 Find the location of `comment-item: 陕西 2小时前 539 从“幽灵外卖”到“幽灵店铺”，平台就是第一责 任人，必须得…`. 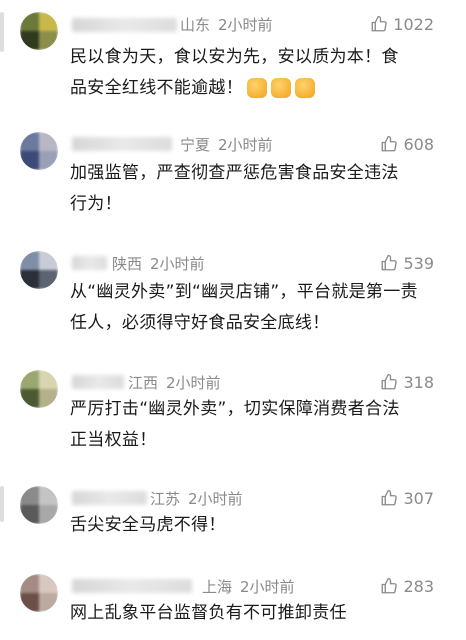

comment-item: 陕西 2小时前 539 从“幽灵外卖”到“幽灵店铺”，平台就是第一责 任人，必须得… is located at coordinates (233, 298).